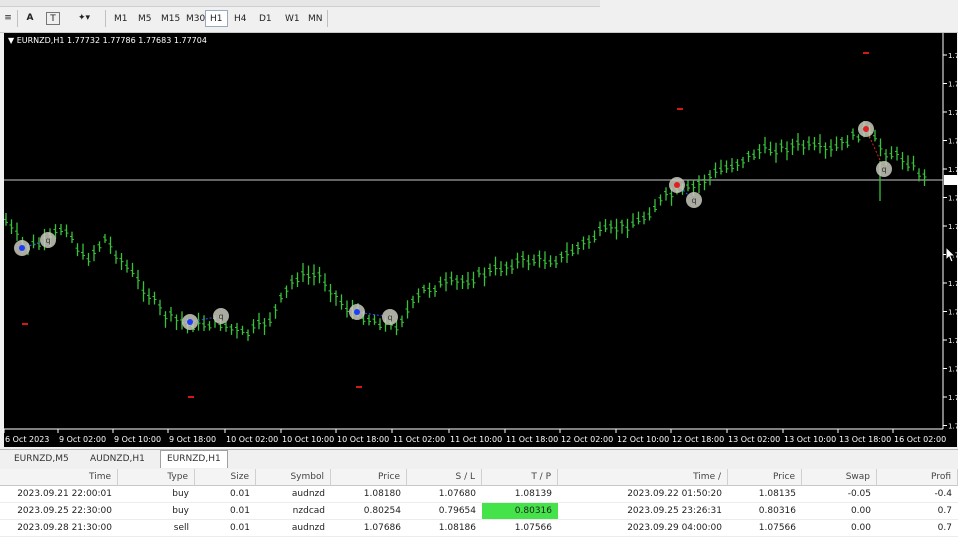  Describe the element at coordinates (225, 477) in the screenshot. I see `header-size: Size` at that location.